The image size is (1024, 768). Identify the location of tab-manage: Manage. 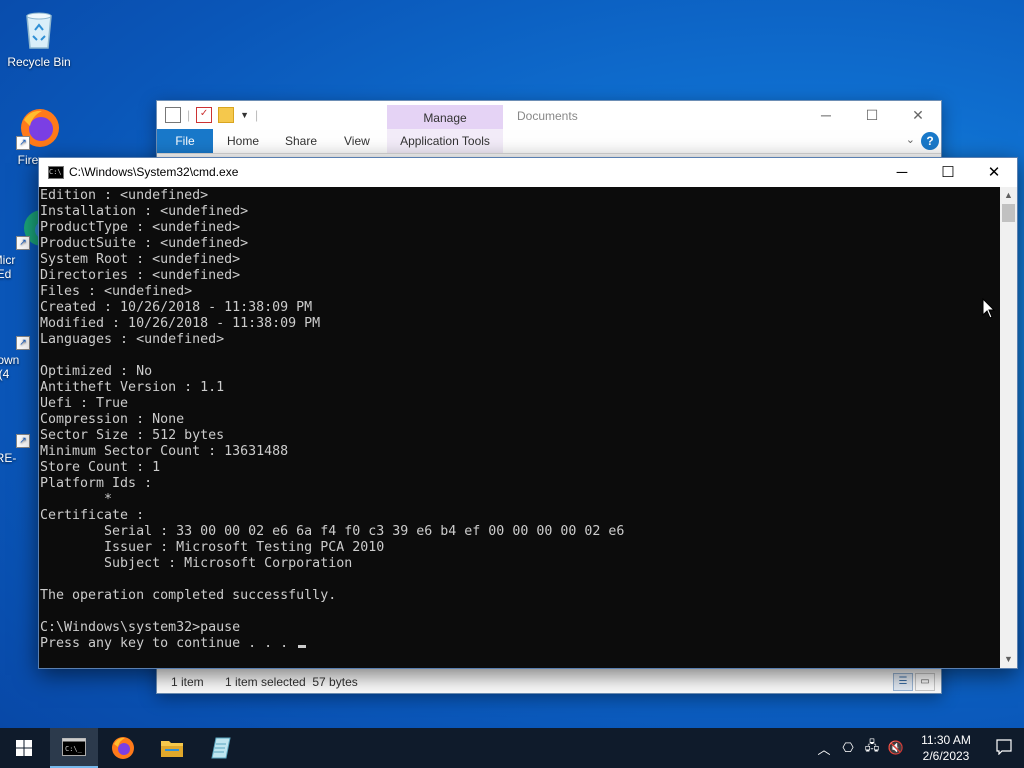
(445, 118).